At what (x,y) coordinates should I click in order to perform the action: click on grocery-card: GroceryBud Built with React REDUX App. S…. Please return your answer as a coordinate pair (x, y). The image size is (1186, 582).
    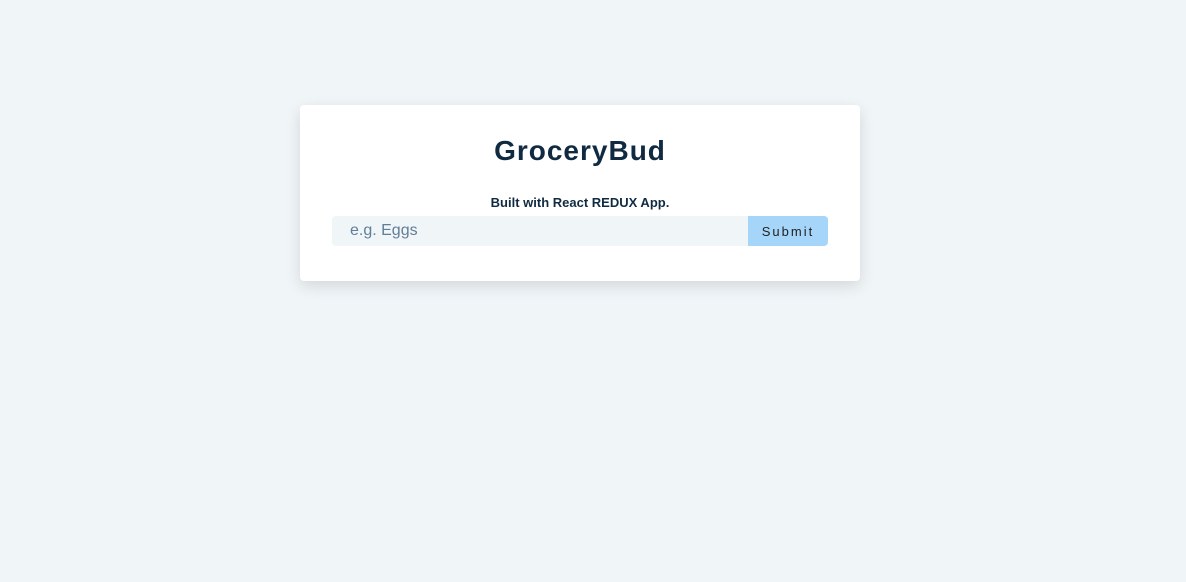
    Looking at the image, I should click on (580, 193).